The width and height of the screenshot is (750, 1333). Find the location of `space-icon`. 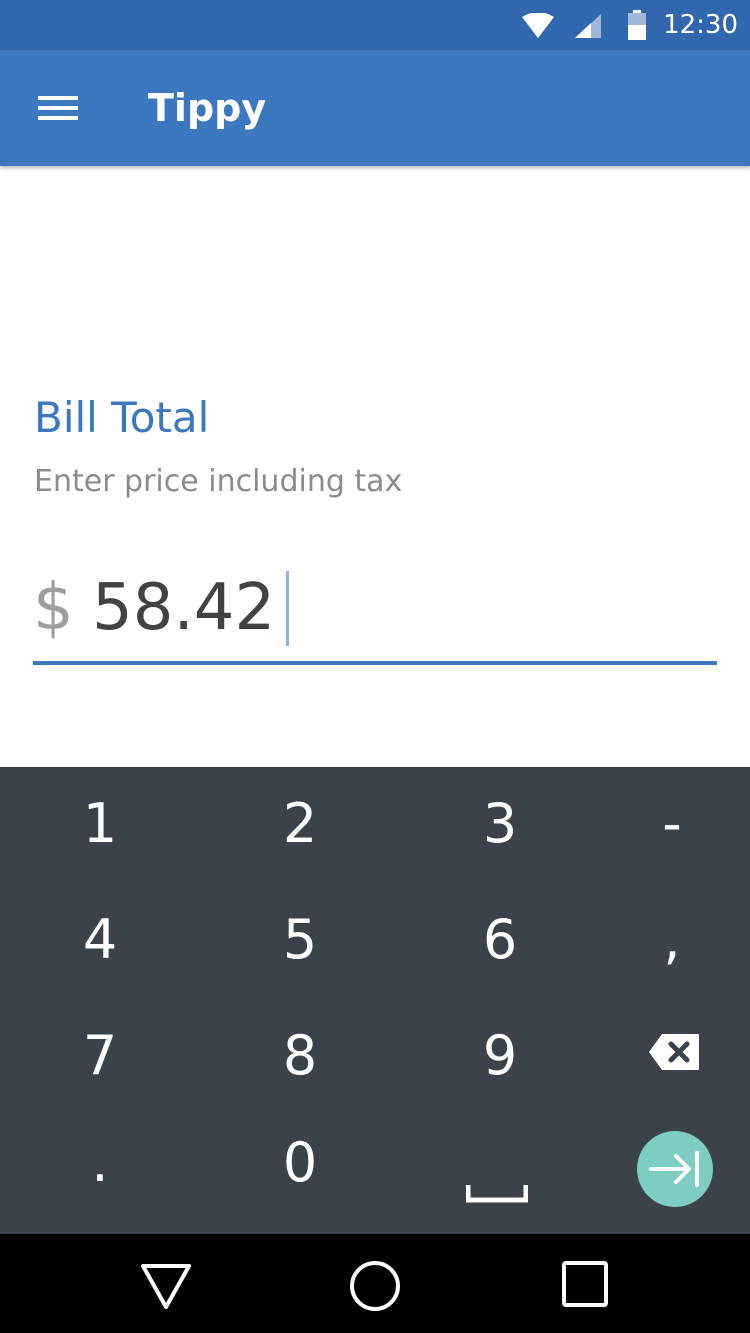

space-icon is located at coordinates (497, 1193).